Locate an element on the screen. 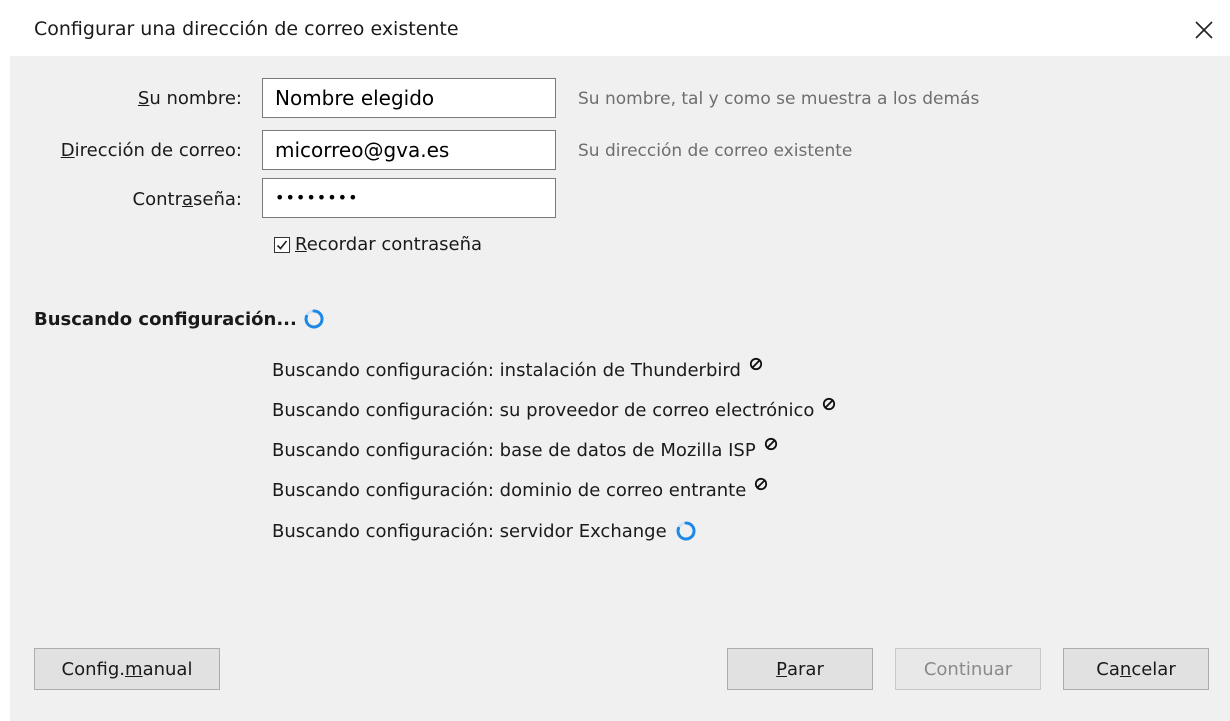 The width and height of the screenshot is (1230, 721). check-icon is located at coordinates (282, 245).